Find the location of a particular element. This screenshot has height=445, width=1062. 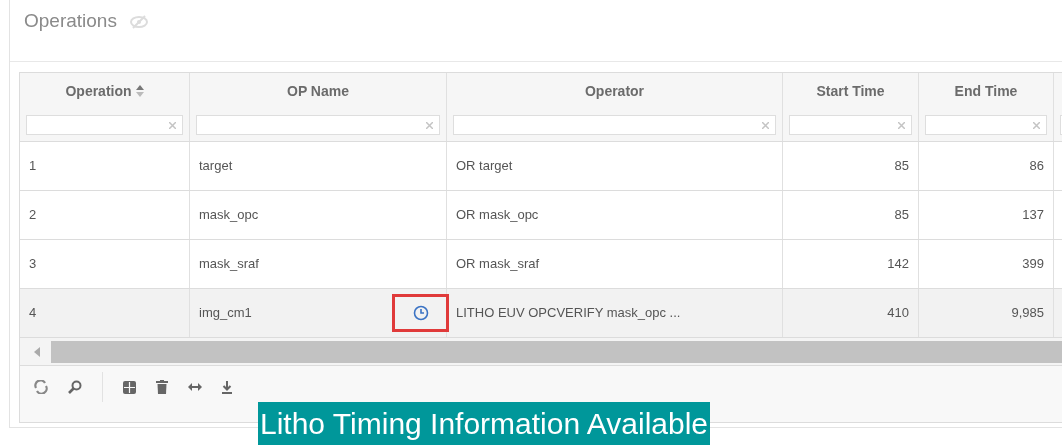

download-icon is located at coordinates (227, 387).